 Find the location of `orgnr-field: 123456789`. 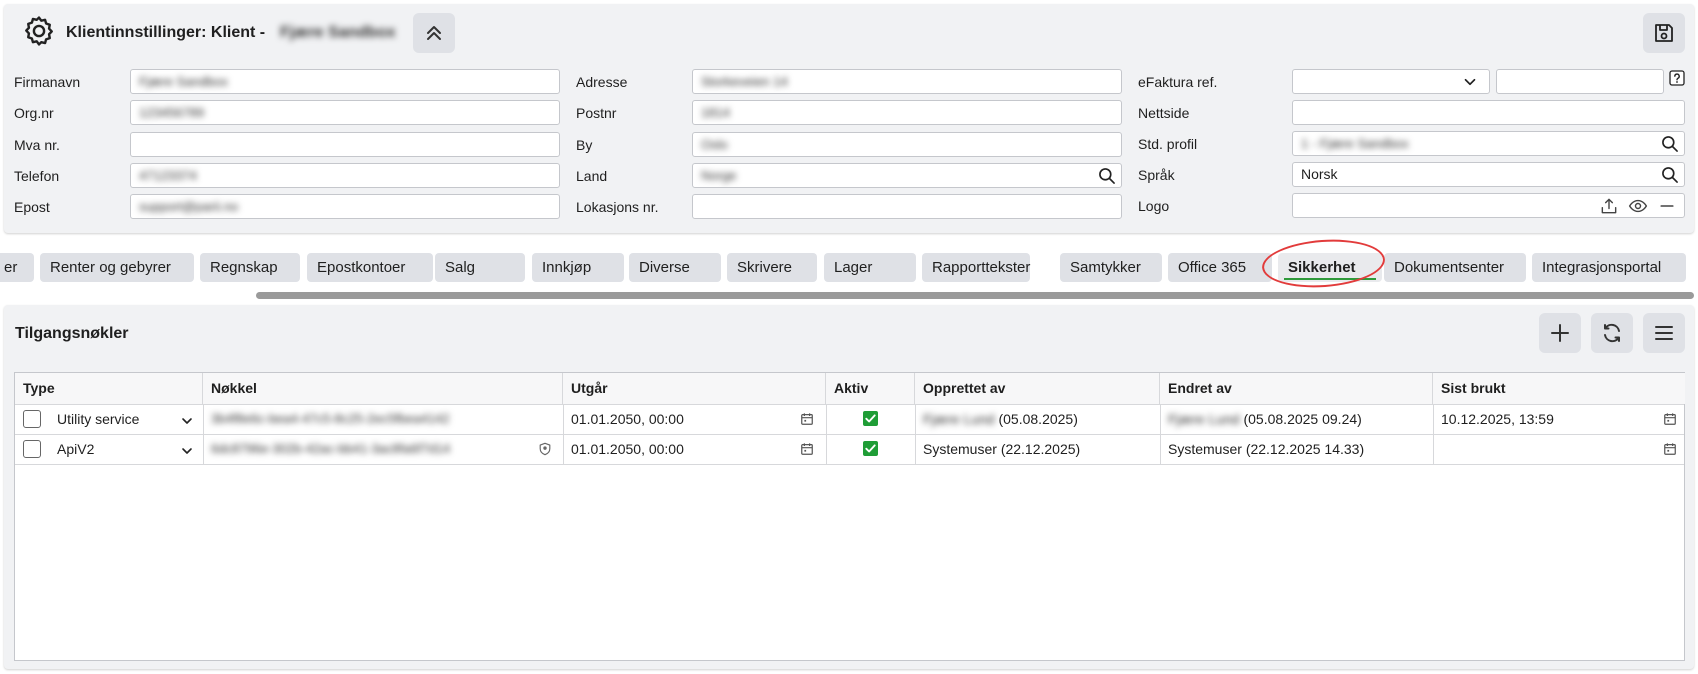

orgnr-field: 123456789 is located at coordinates (345, 112).